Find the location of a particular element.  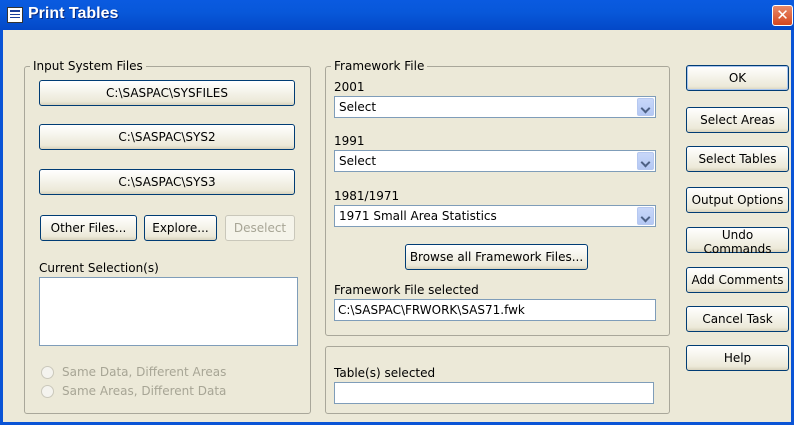

same-data-radio-label: Same Data, Different Areas is located at coordinates (144, 372).